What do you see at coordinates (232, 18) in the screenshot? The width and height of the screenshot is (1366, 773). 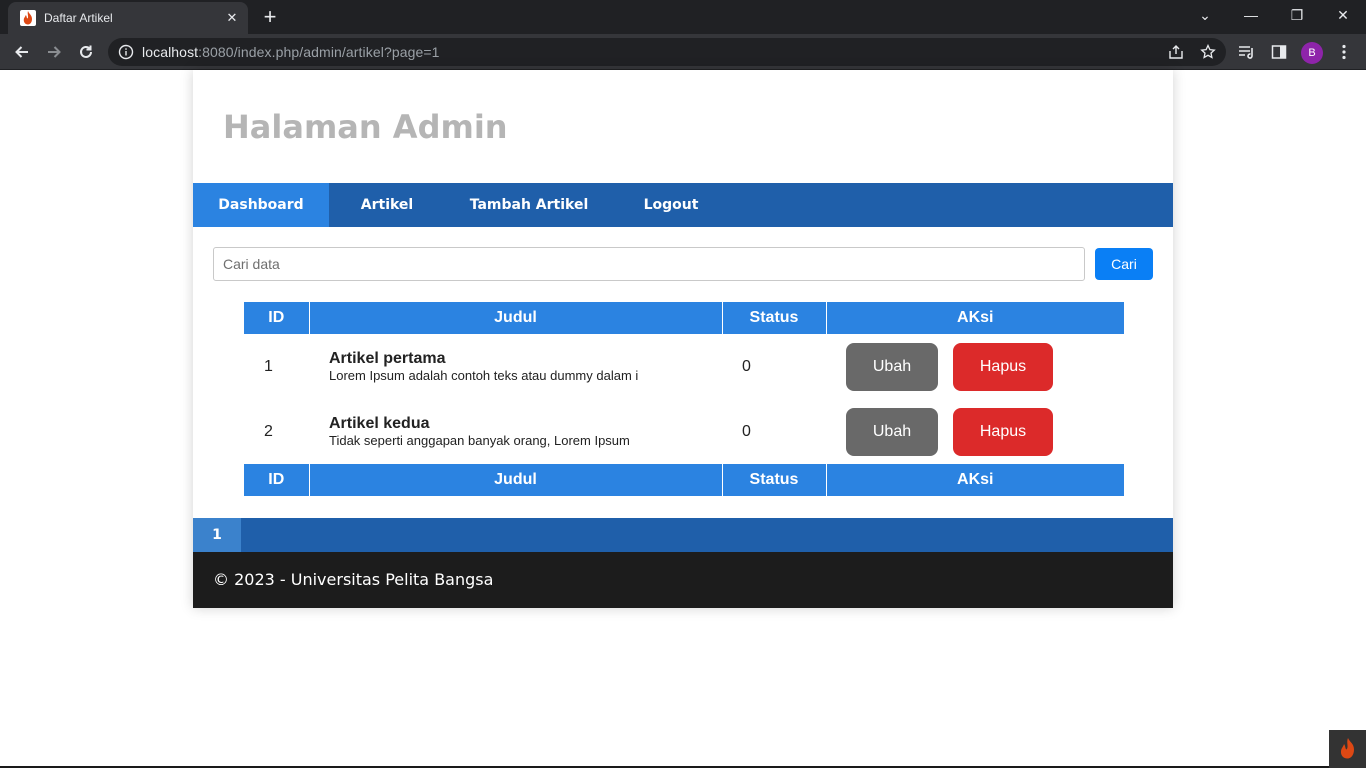 I see `tab-close-icon: ✕` at bounding box center [232, 18].